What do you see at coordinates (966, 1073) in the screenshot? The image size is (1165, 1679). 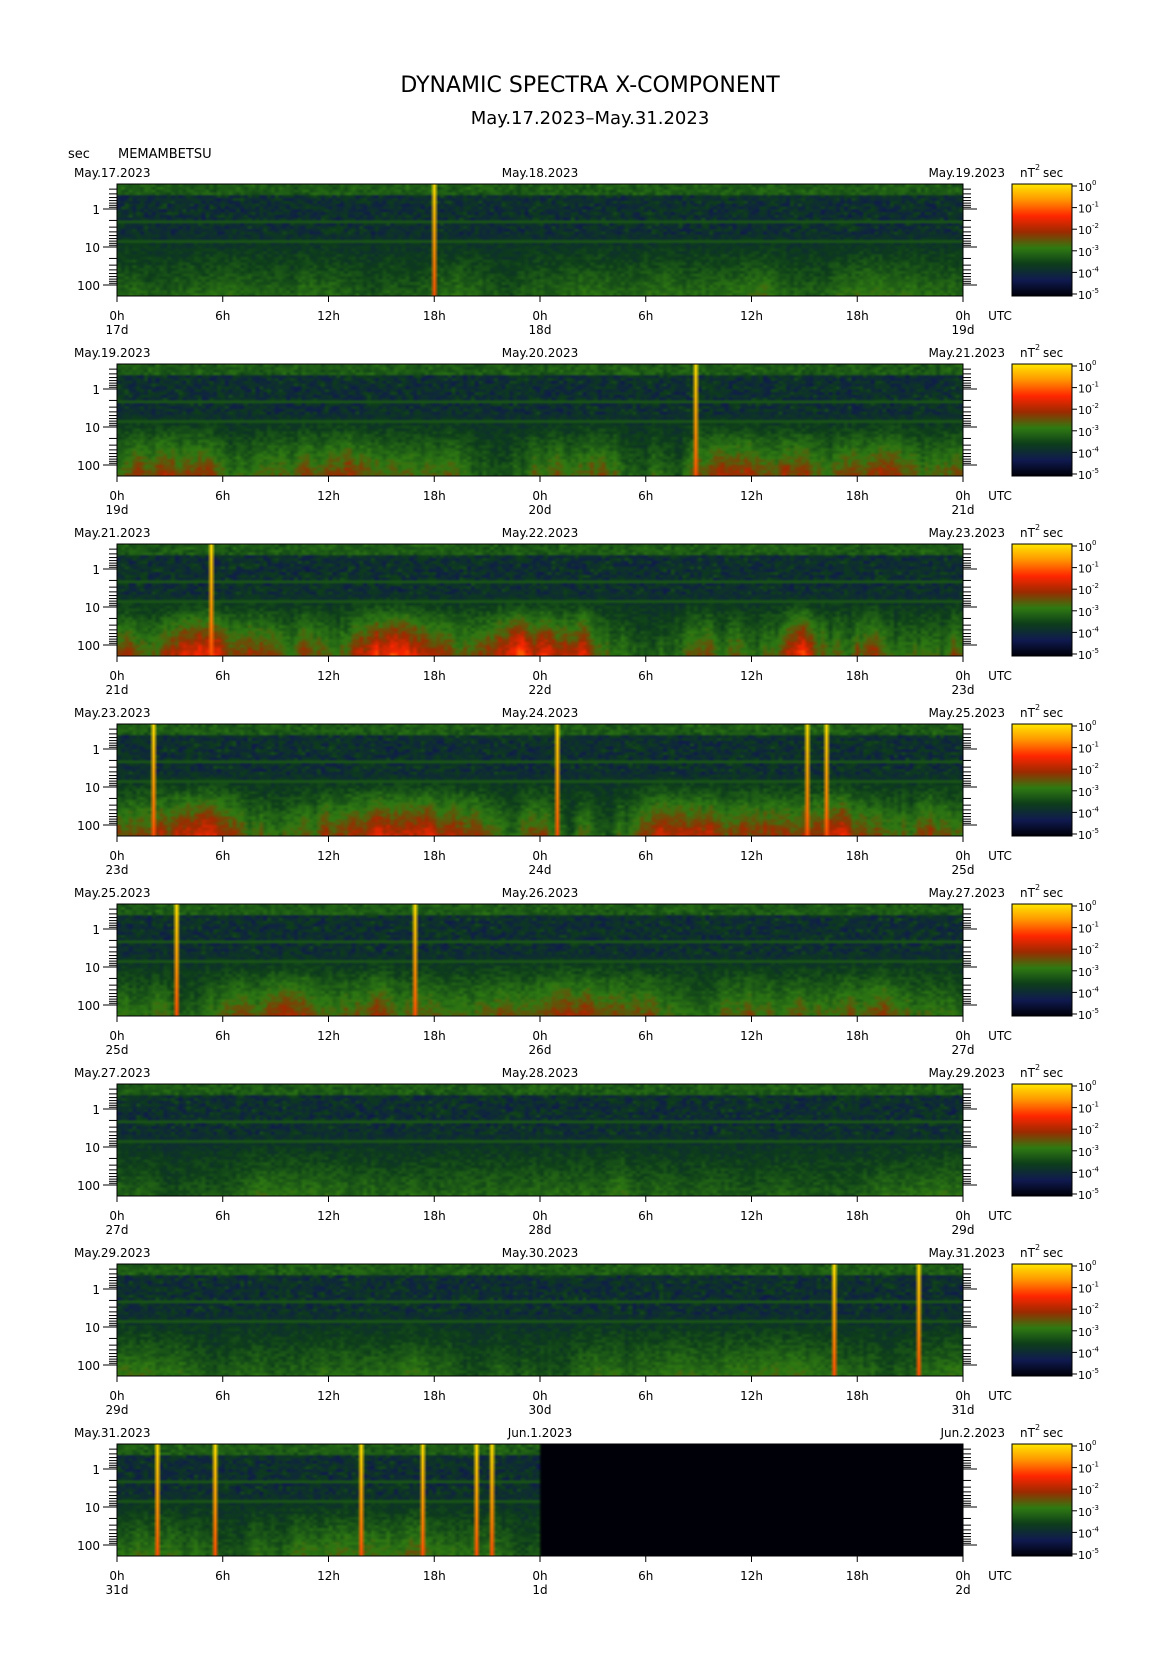 I see `panel-end-date: May.29.2023` at bounding box center [966, 1073].